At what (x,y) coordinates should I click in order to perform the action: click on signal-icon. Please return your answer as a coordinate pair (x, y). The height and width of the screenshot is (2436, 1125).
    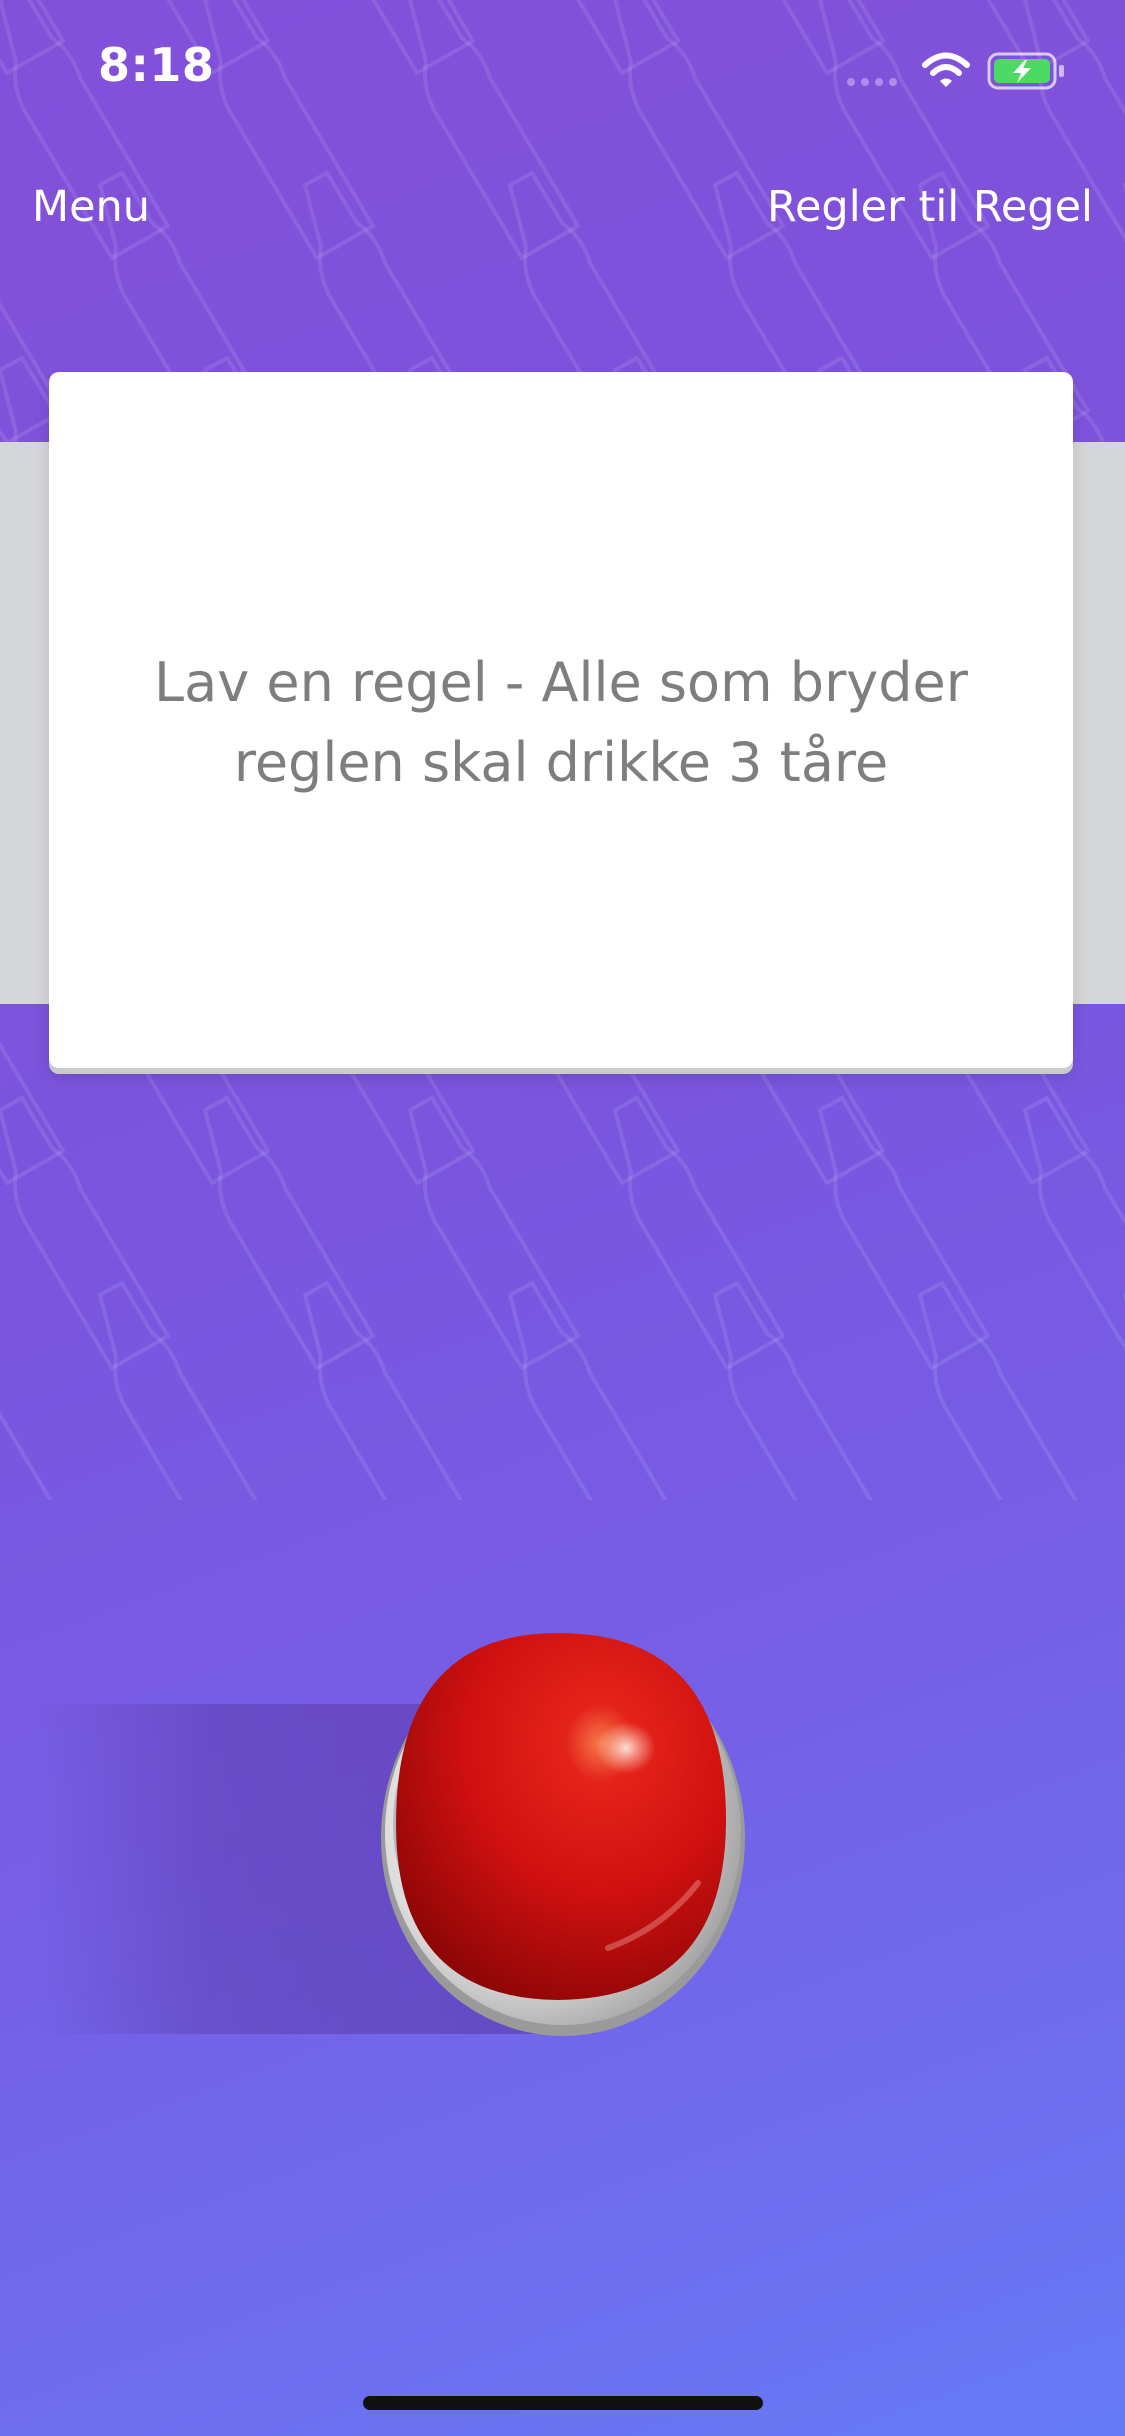
    Looking at the image, I should click on (872, 82).